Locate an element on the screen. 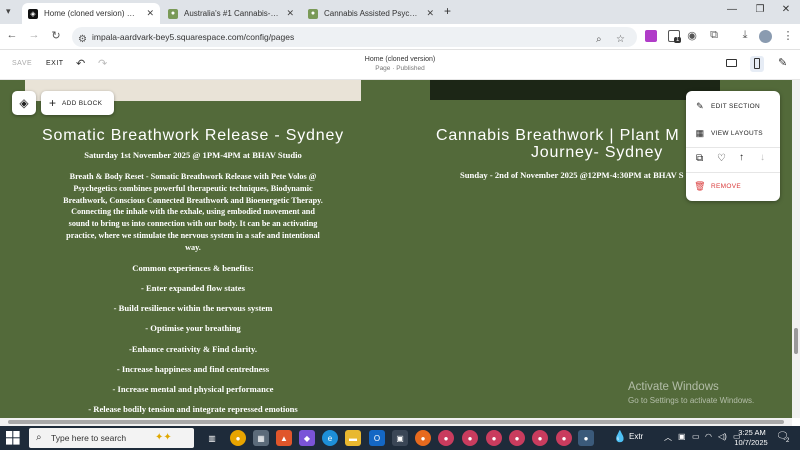  brave-taskbar-icon: ▲ is located at coordinates (284, 438).